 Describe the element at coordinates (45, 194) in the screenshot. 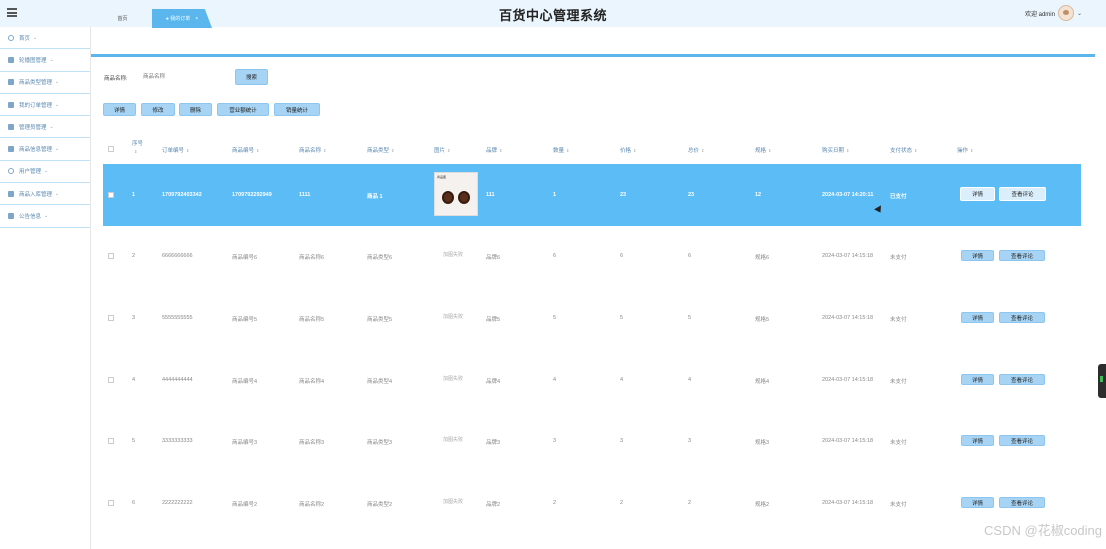

I see `sidebar-item-stock-in: 商品入库管理 ⌄` at that location.